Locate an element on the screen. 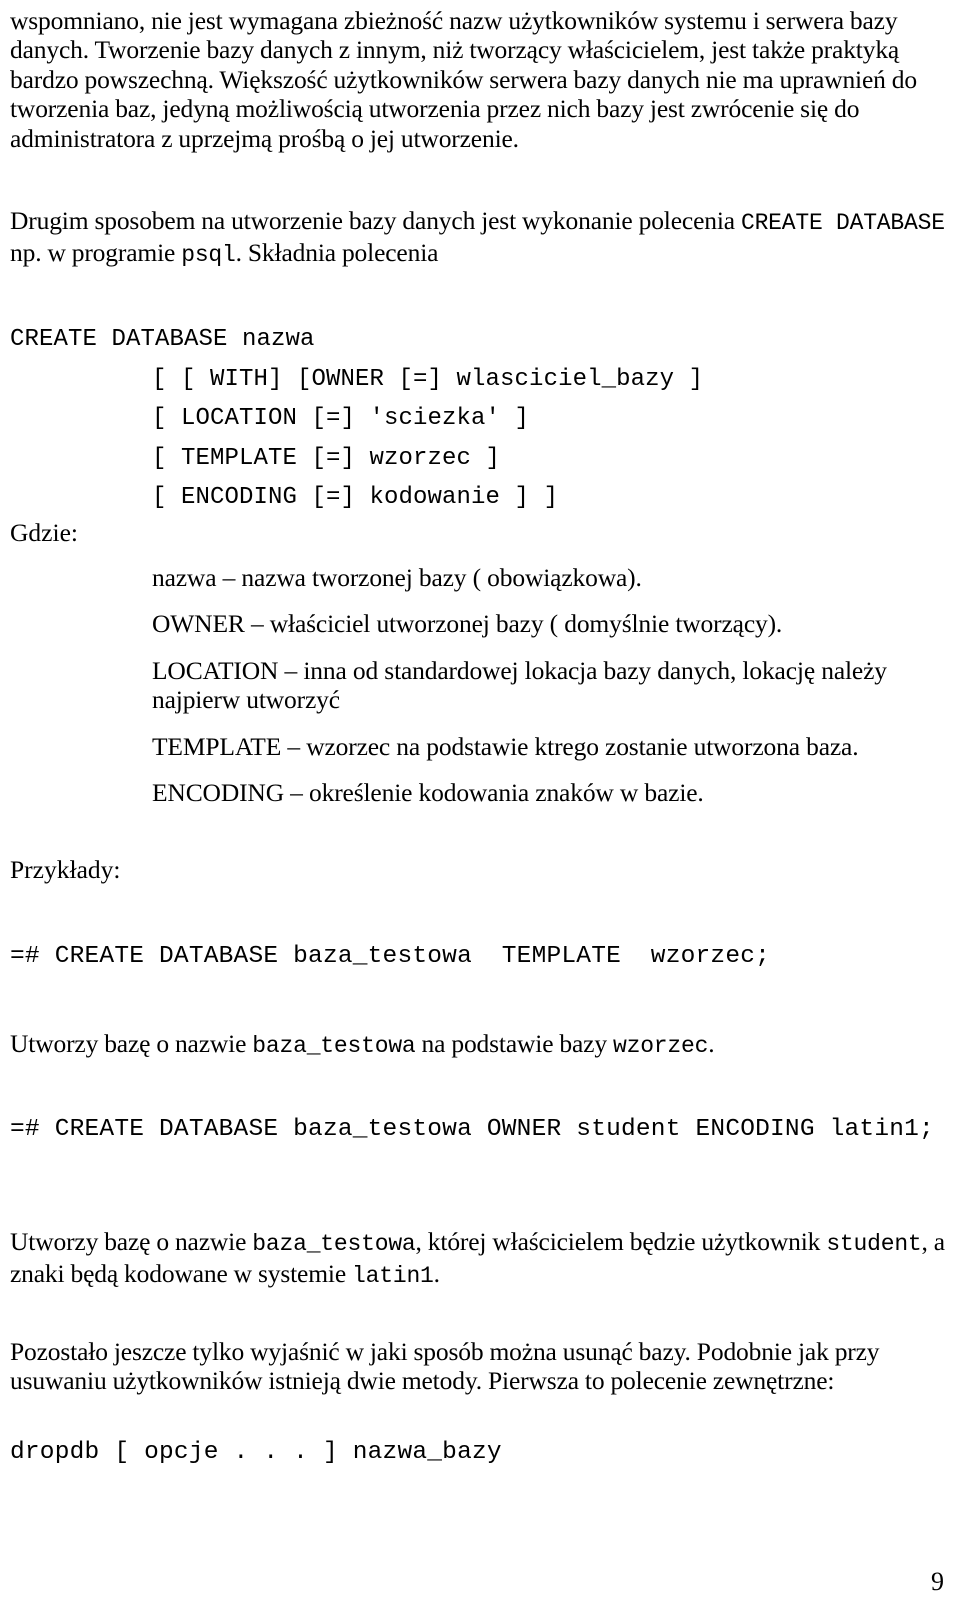 The width and height of the screenshot is (960, 1609). paragraph-text-segment: . Składnia polecenia is located at coordinates (337, 253).